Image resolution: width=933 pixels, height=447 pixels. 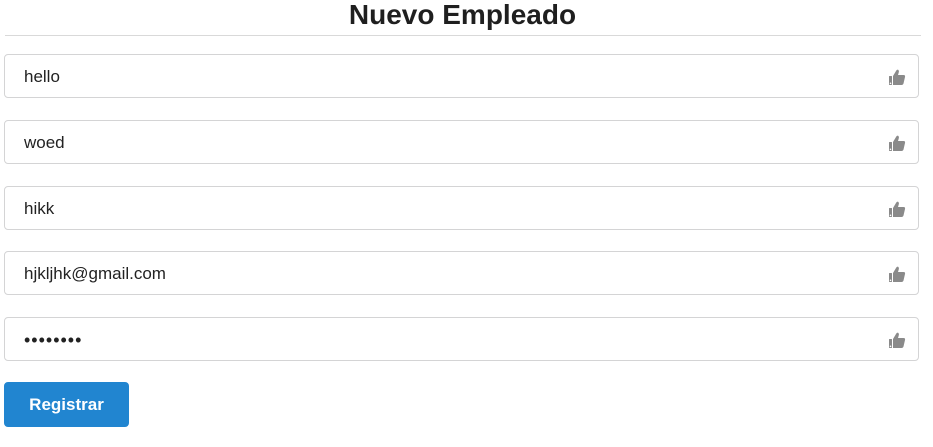 I want to click on email-field: hjkljhk@gmail.com, so click(x=461, y=273).